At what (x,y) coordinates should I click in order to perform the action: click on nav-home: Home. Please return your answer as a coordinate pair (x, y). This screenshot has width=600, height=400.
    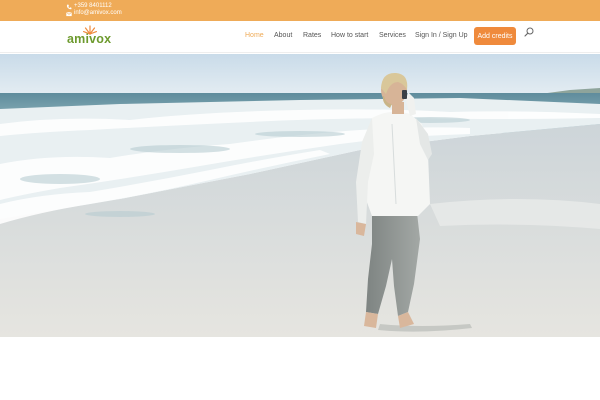
    Looking at the image, I should click on (254, 35).